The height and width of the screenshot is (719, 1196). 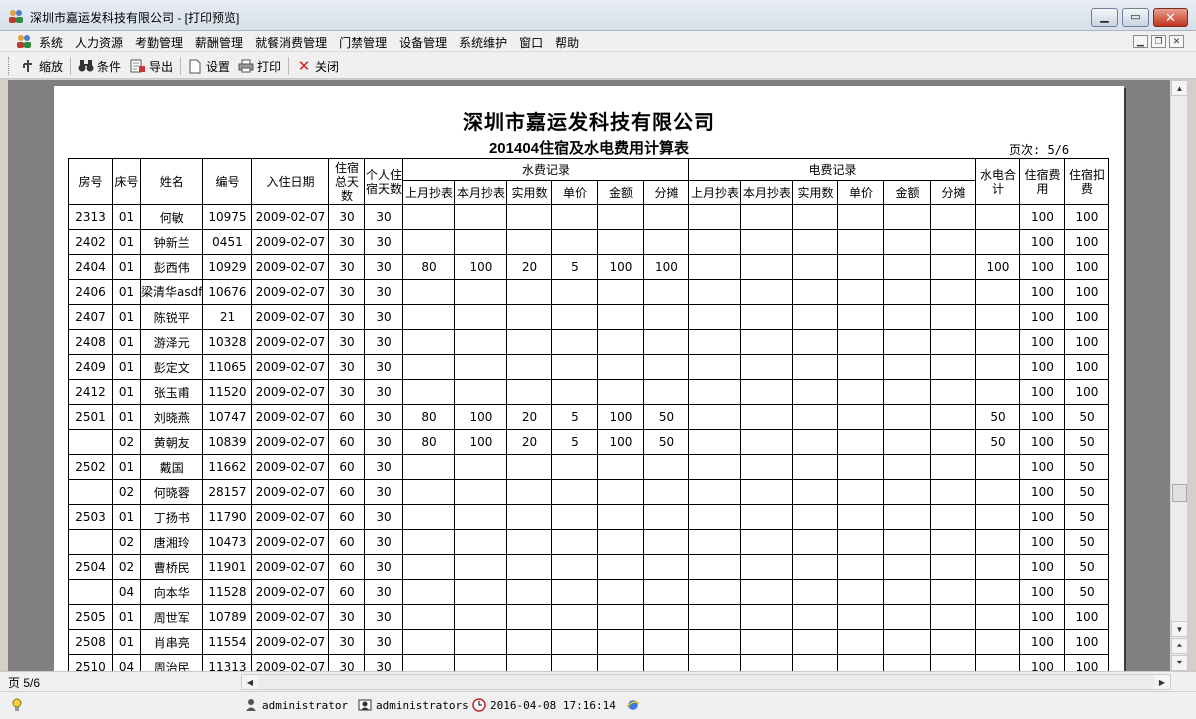 I want to click on close-window-button: ✕, so click(x=1170, y=17).